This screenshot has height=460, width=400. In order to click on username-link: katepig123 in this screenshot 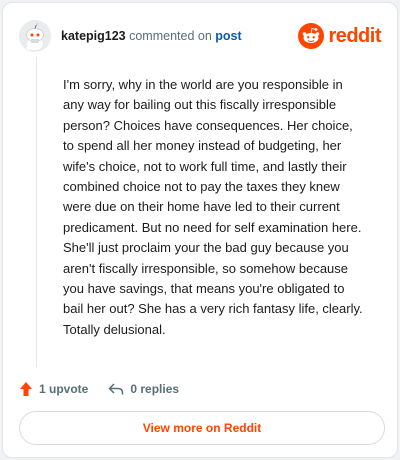, I will do `click(93, 36)`.